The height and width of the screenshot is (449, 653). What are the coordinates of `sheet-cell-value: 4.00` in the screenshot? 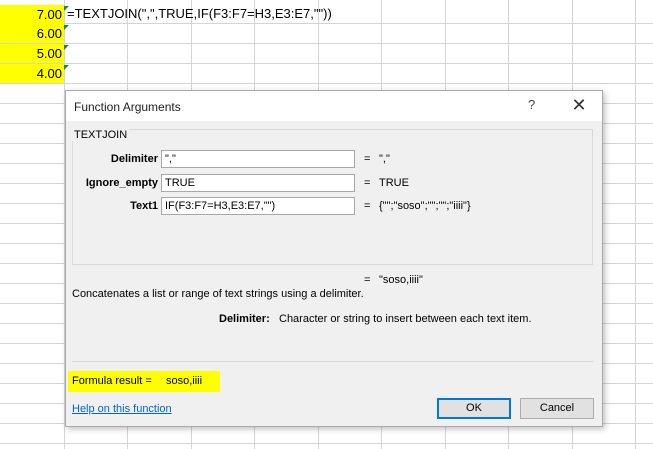 It's located at (34, 73).